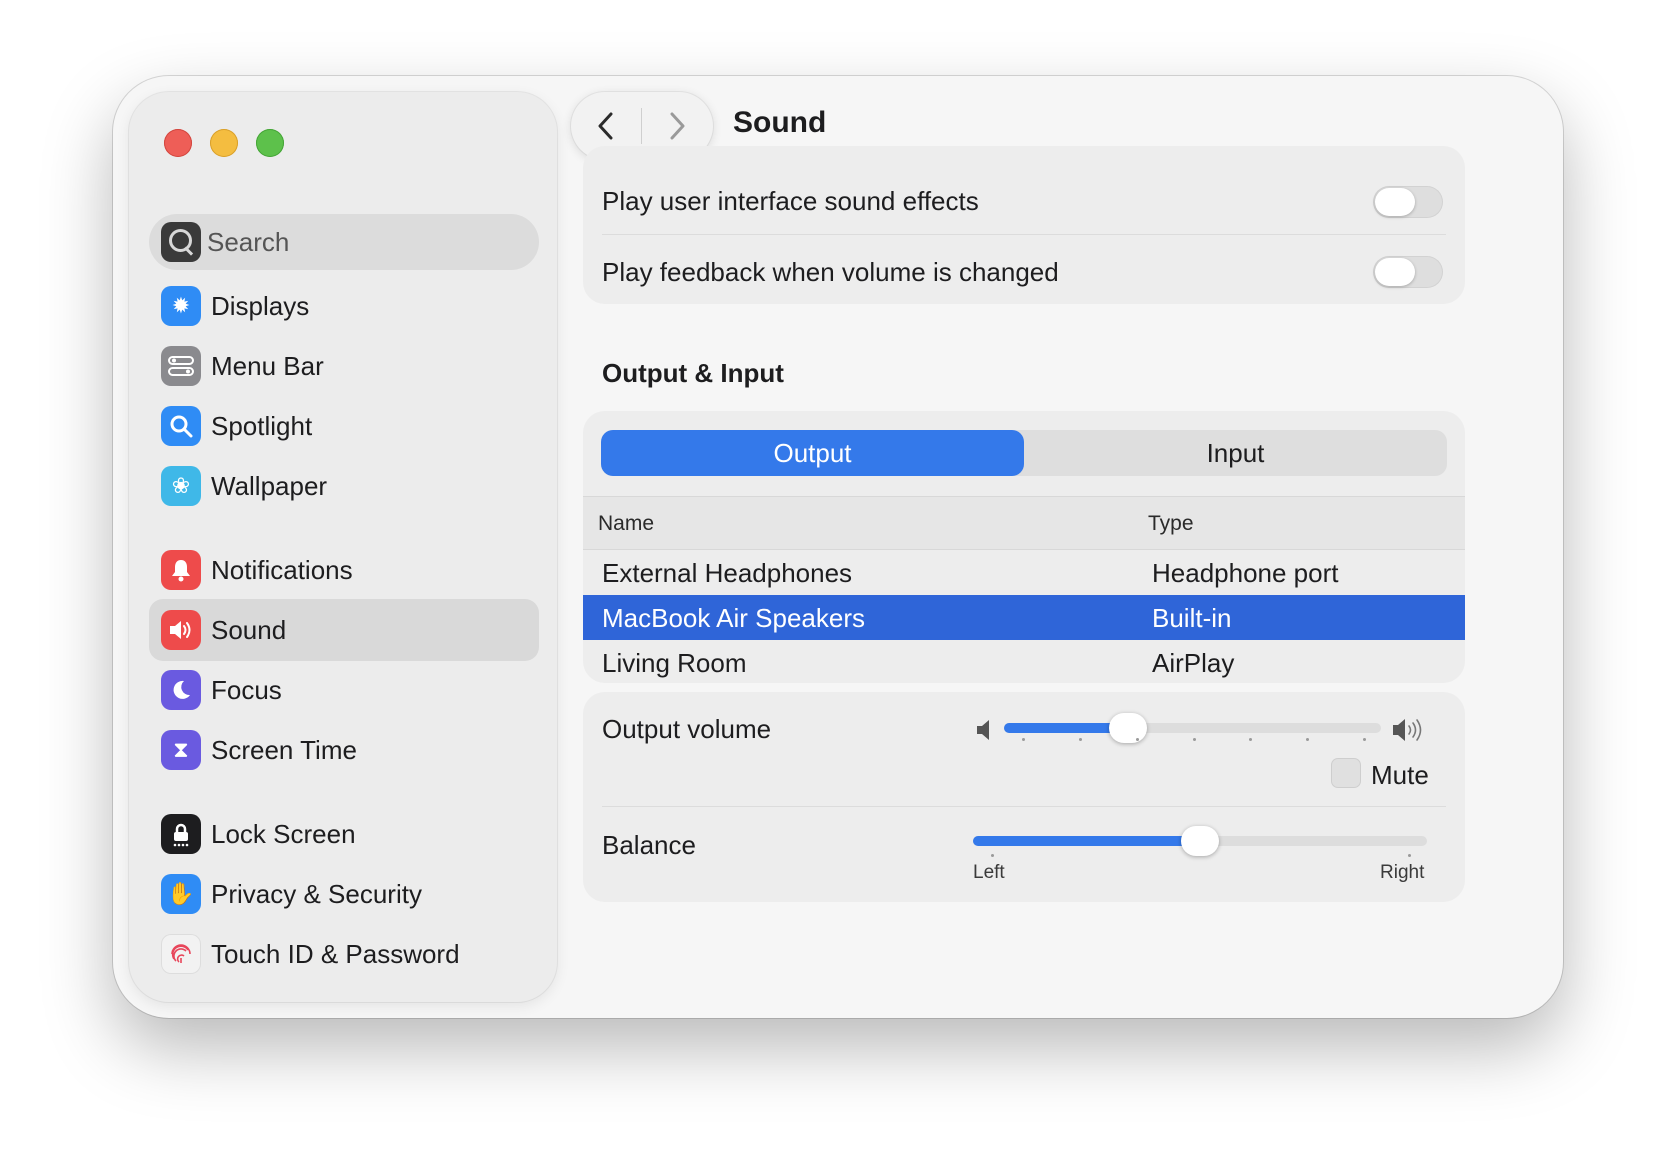 The width and height of the screenshot is (1670, 1164). What do you see at coordinates (181, 306) in the screenshot?
I see `sun-icon: ✹` at bounding box center [181, 306].